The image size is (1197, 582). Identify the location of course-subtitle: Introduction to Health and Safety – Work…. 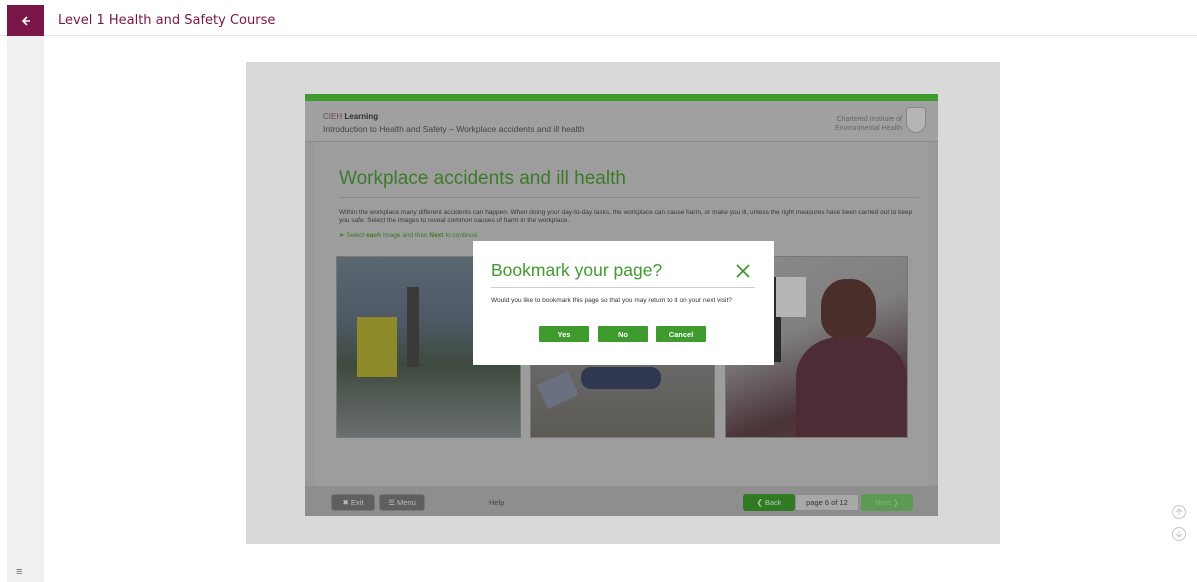
(454, 129).